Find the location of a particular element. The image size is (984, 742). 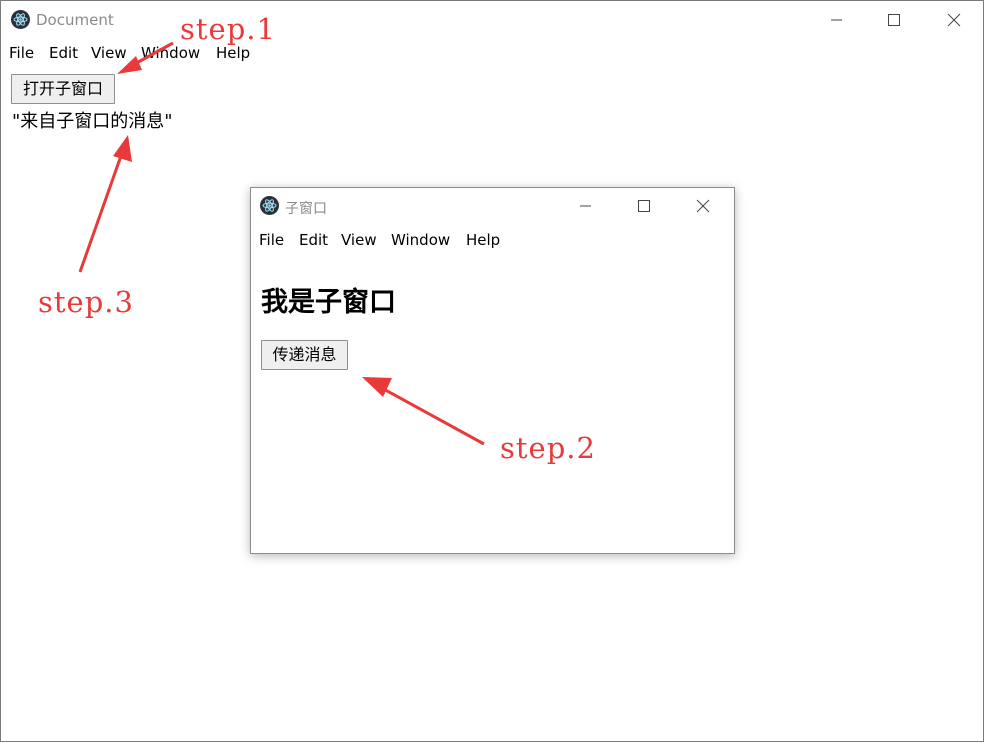

step3-arrow is located at coordinates (105, 204).